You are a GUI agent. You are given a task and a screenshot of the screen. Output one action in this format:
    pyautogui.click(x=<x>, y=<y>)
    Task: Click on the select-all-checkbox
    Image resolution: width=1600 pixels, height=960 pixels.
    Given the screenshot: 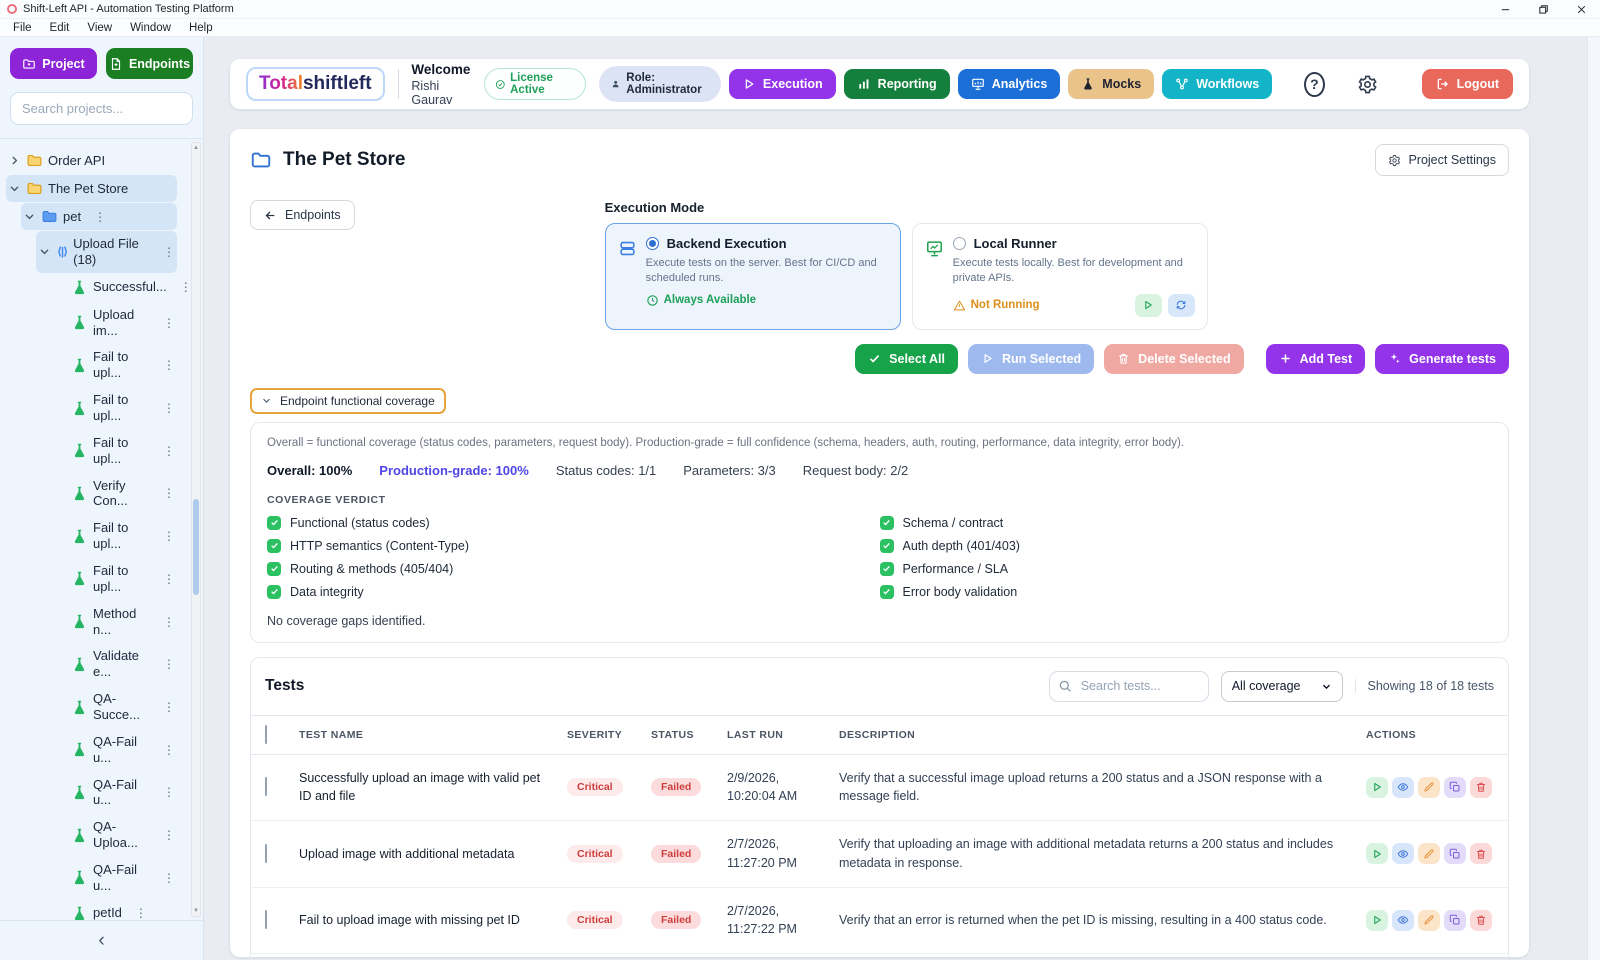 What is the action you would take?
    pyautogui.click(x=266, y=734)
    